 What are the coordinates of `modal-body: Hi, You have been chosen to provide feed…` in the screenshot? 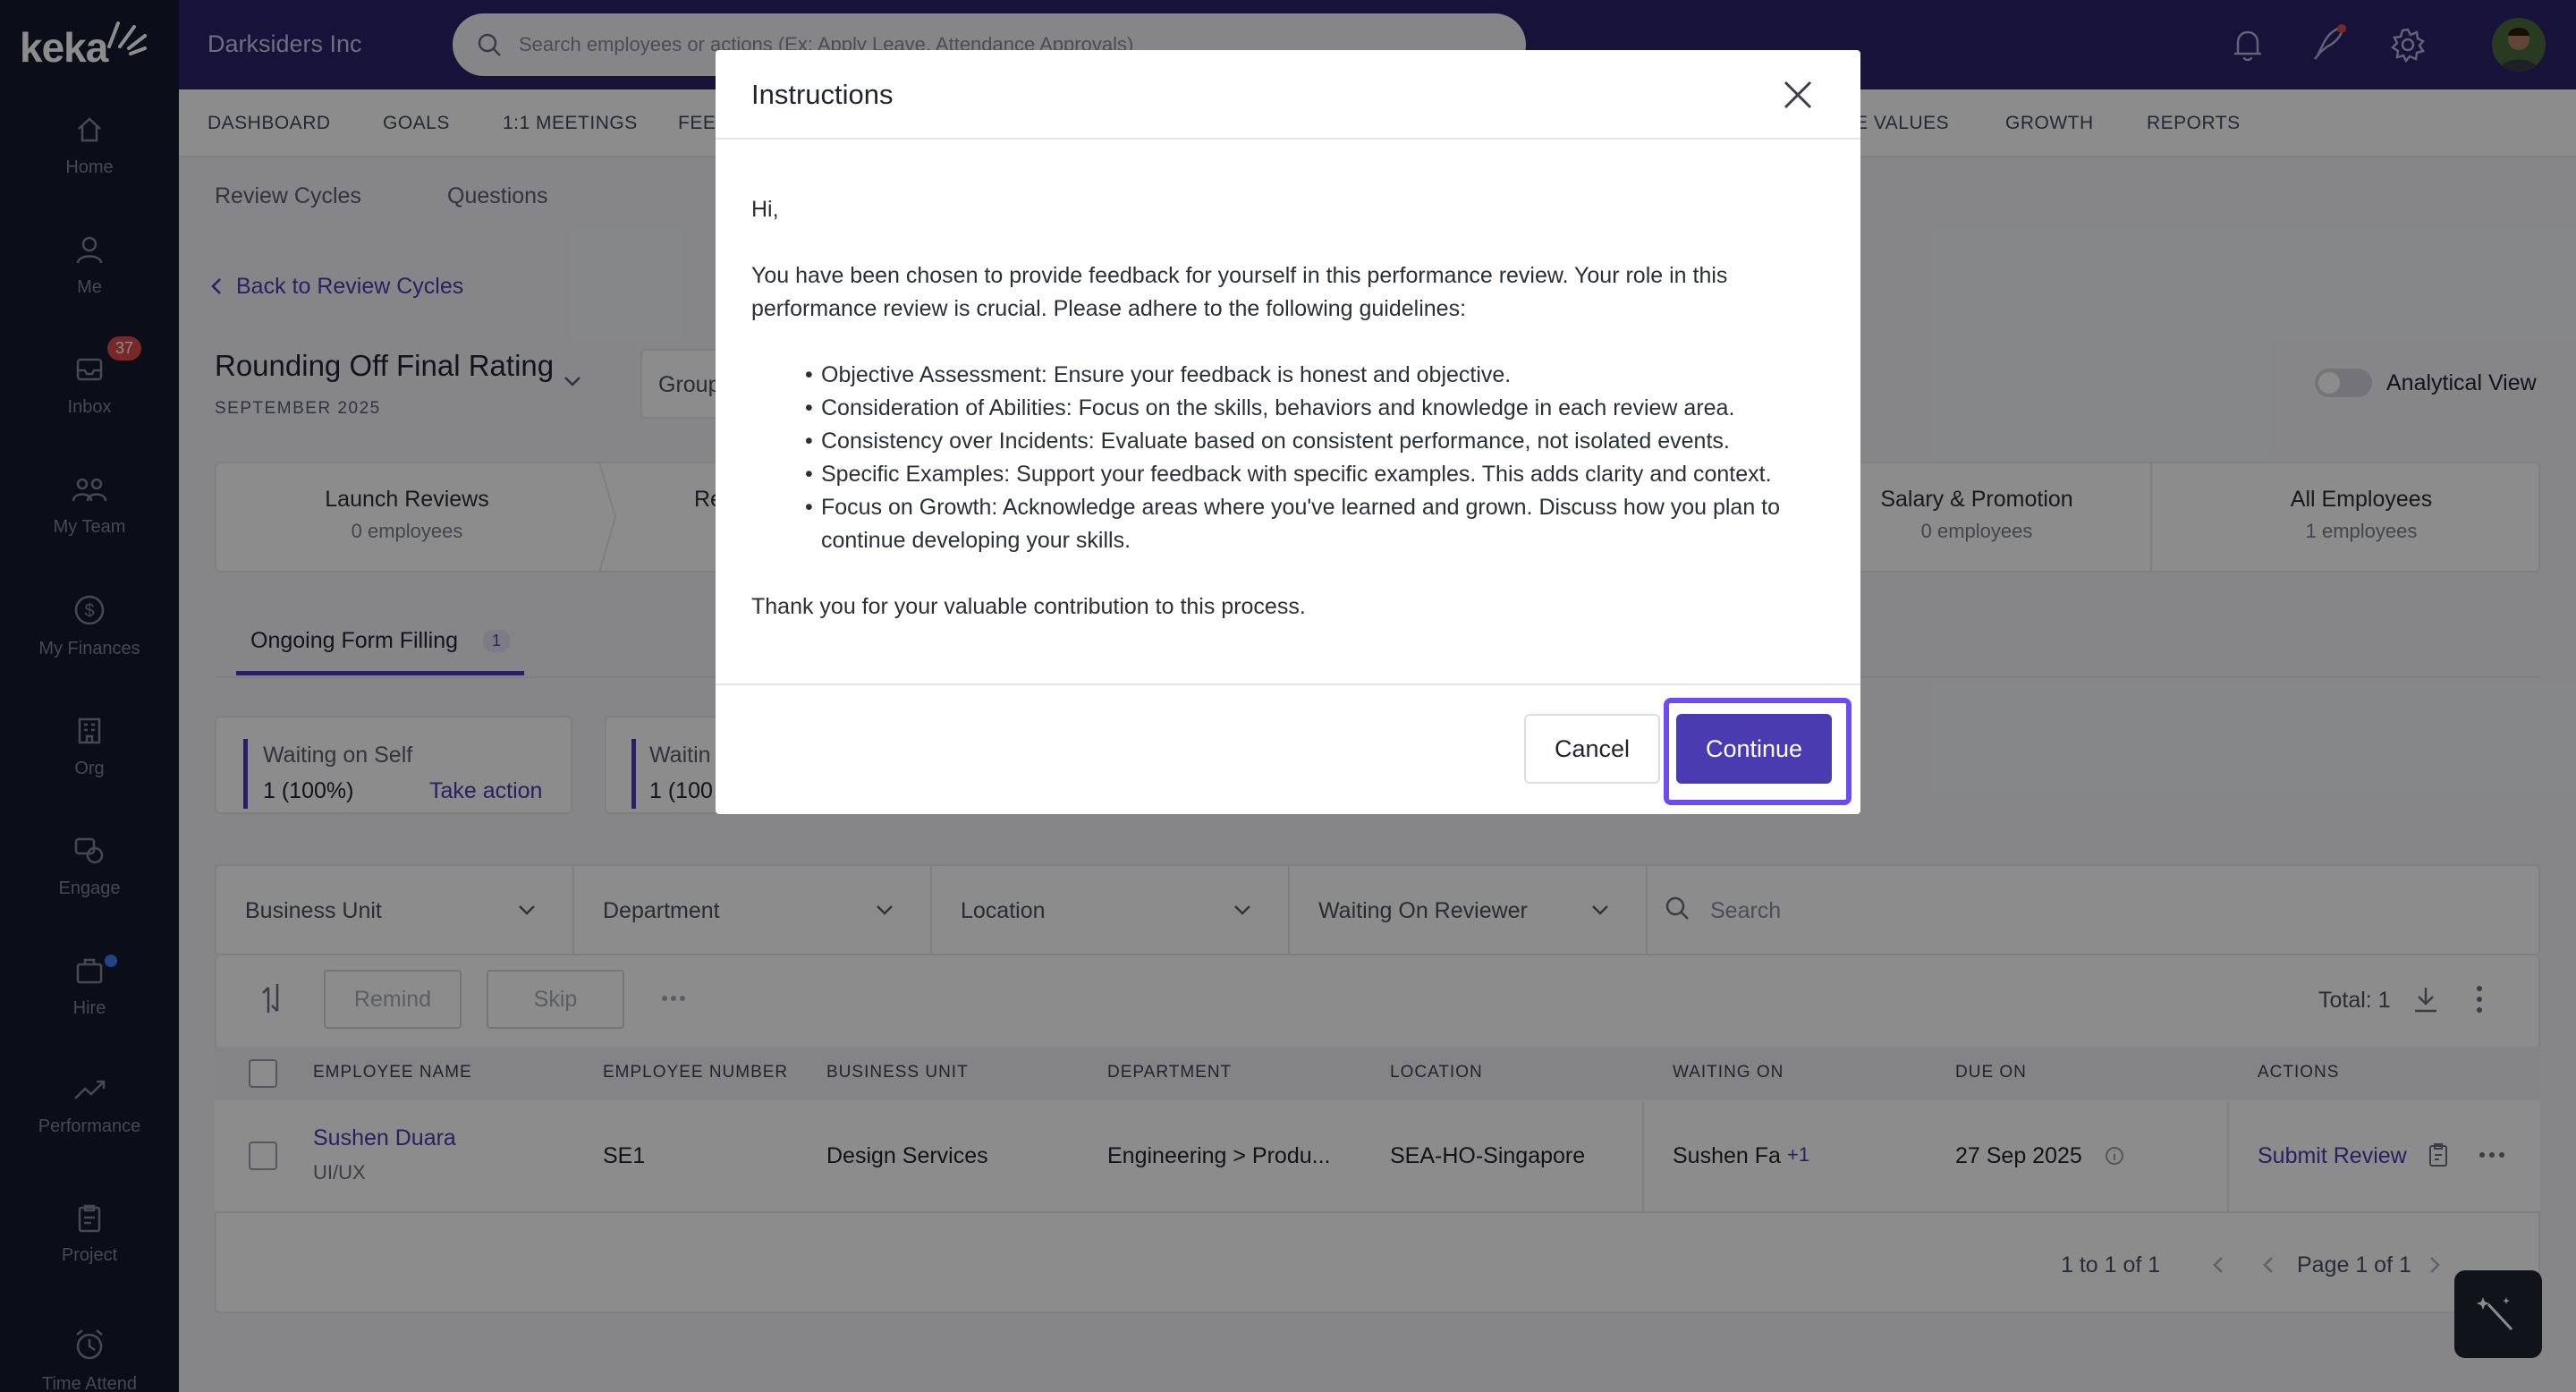 It's located at (1288, 408).